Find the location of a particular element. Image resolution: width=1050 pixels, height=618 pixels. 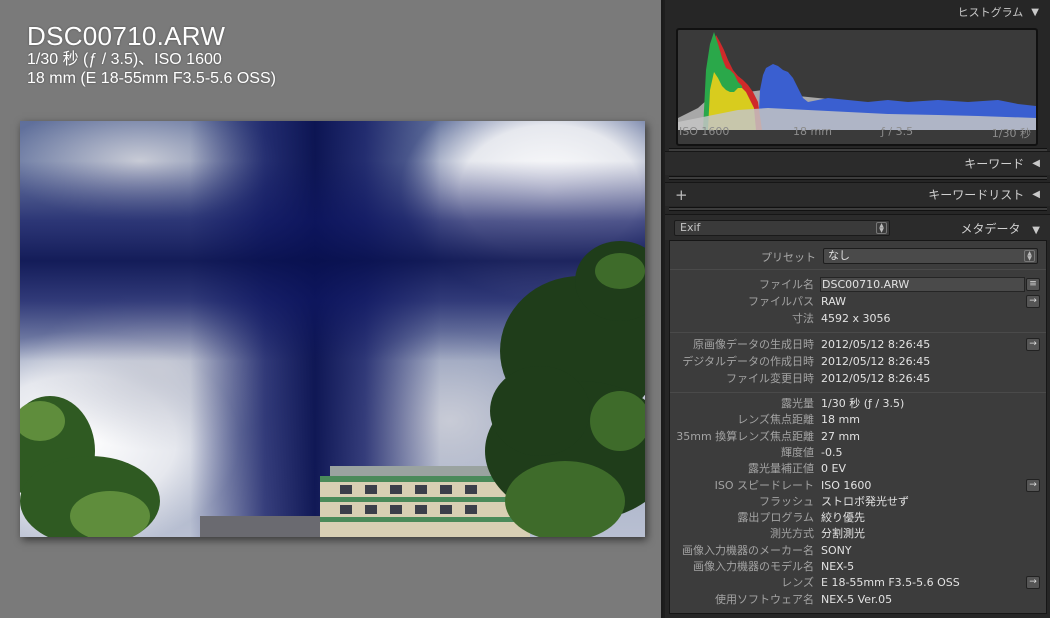

add-keyword-button: + is located at coordinates (681, 195).